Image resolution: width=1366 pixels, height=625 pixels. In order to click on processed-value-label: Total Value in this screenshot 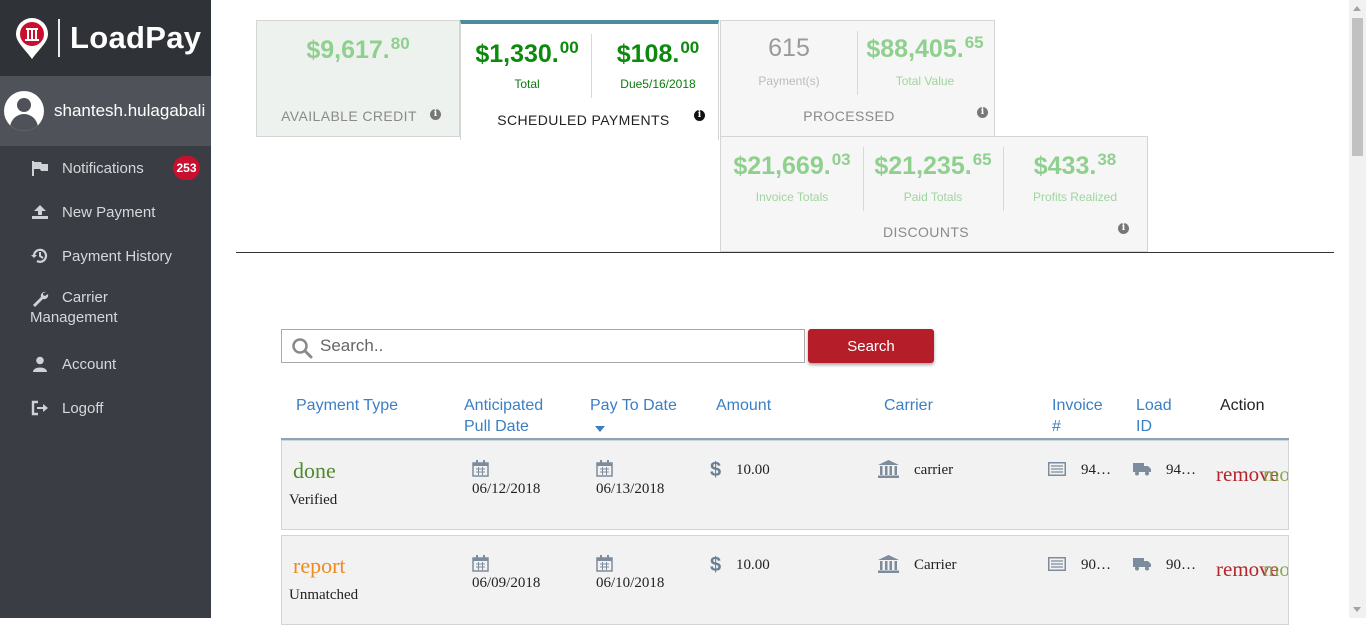, I will do `click(925, 81)`.